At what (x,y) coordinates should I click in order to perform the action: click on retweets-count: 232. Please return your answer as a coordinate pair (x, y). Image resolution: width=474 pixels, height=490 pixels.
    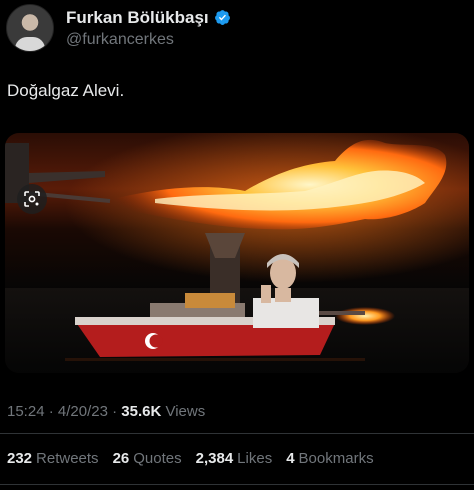
    Looking at the image, I should click on (20, 458).